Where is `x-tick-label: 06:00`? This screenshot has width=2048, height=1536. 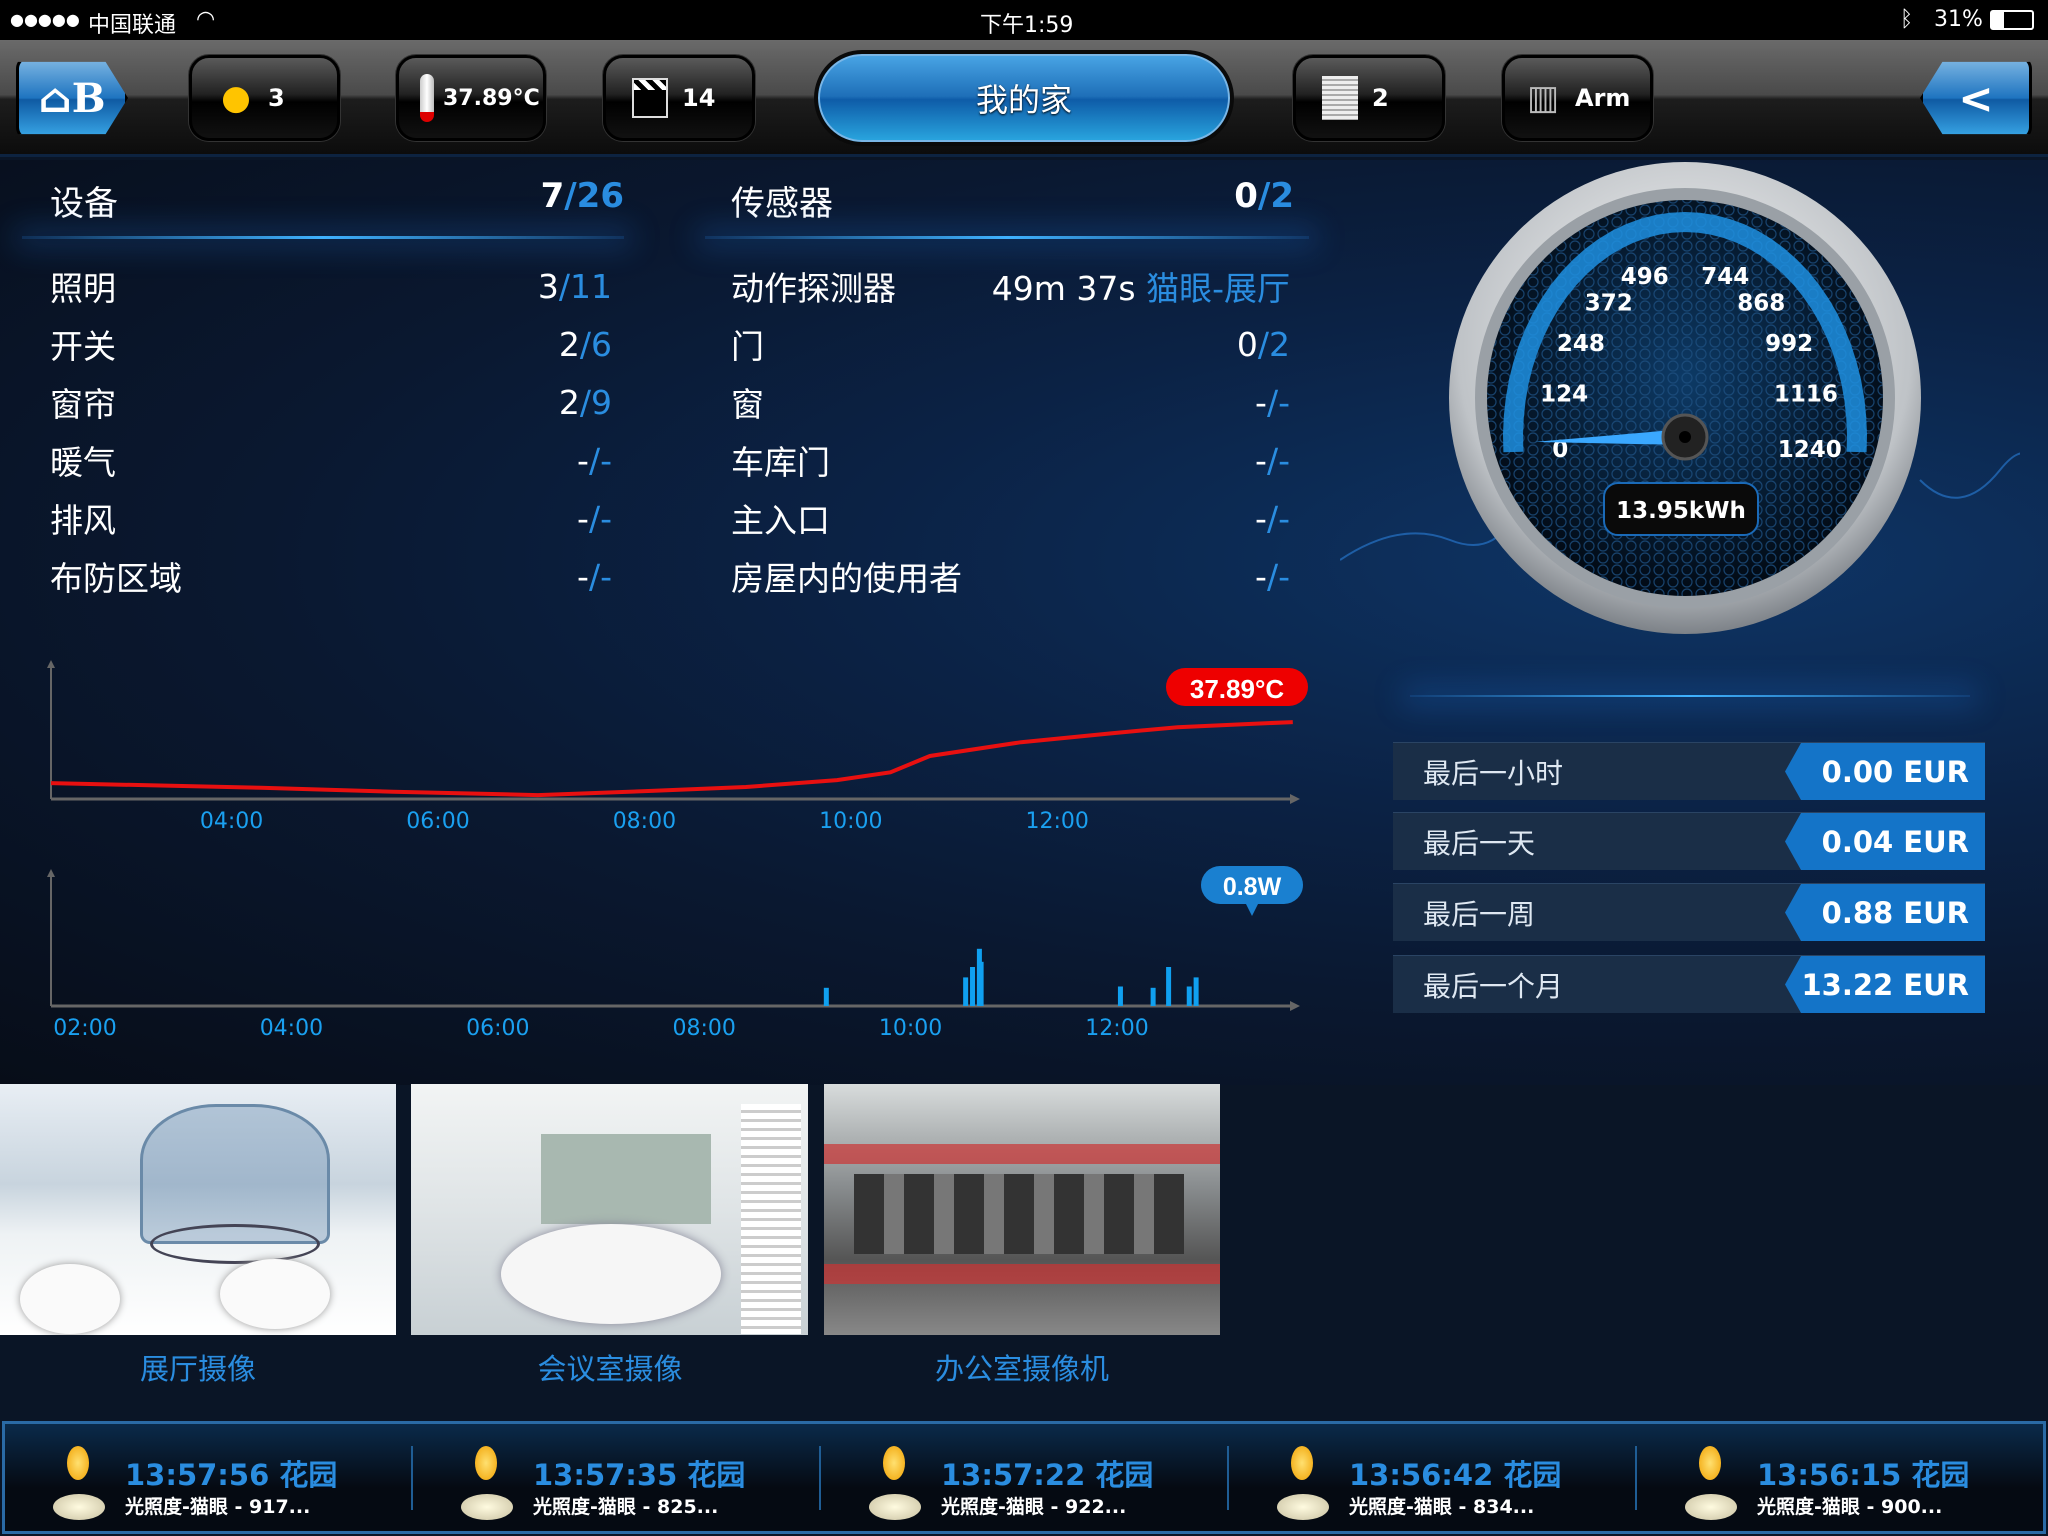 x-tick-label: 06:00 is located at coordinates (498, 1028).